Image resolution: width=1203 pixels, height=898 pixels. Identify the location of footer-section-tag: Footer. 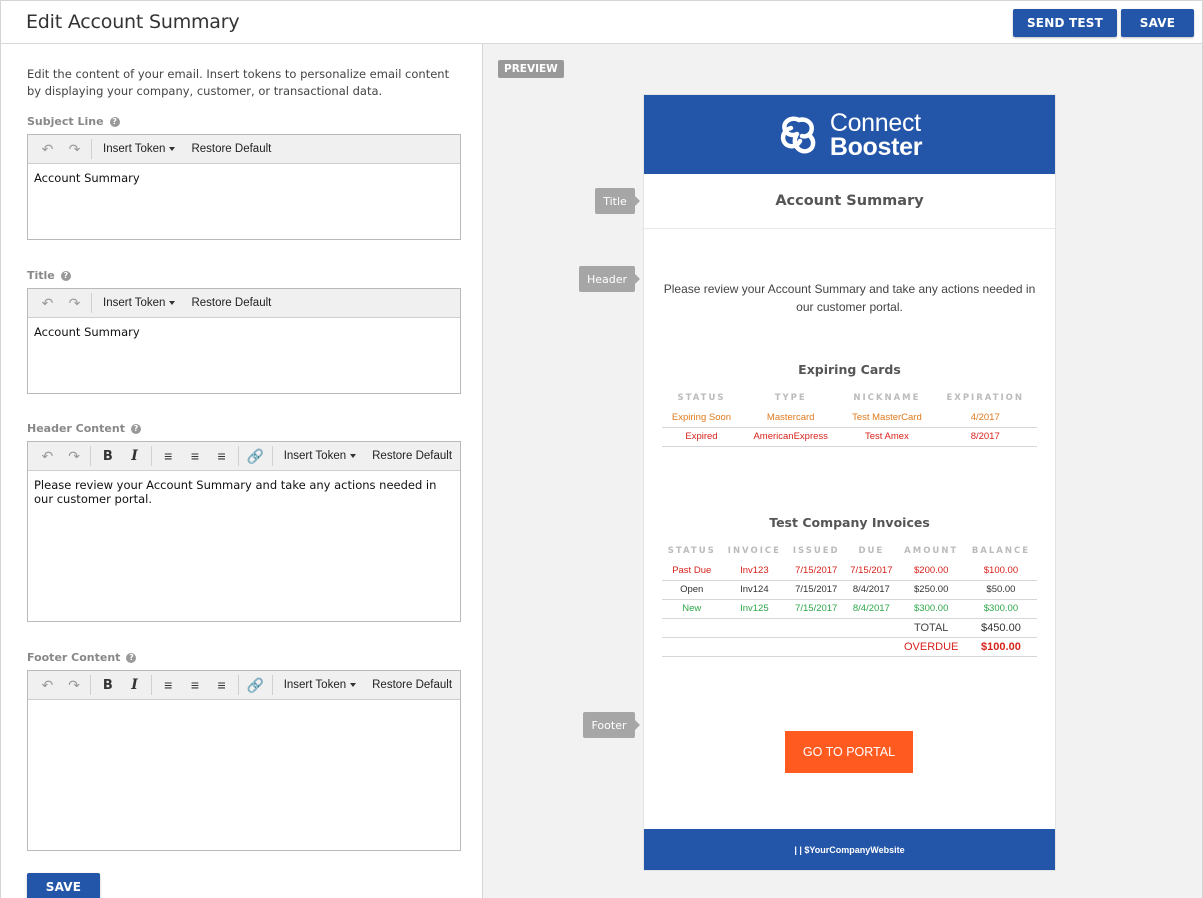
(611, 725).